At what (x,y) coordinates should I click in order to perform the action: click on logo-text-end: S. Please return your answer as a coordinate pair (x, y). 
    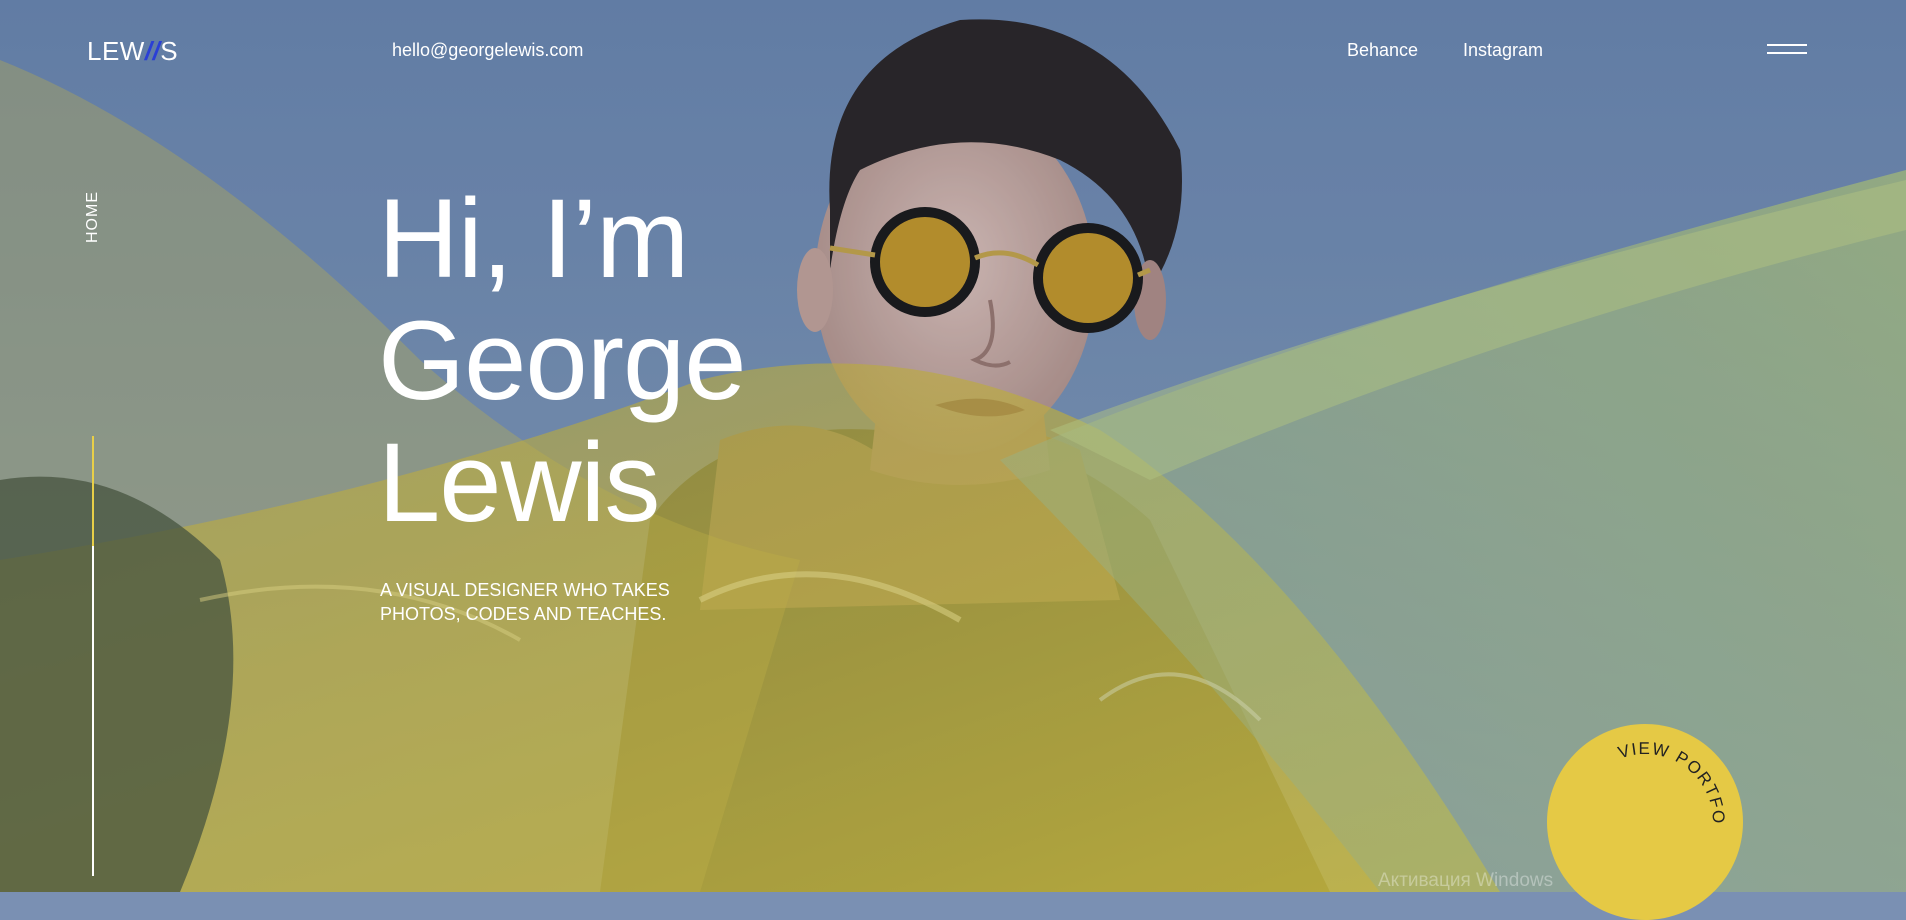
    Looking at the image, I should click on (169, 51).